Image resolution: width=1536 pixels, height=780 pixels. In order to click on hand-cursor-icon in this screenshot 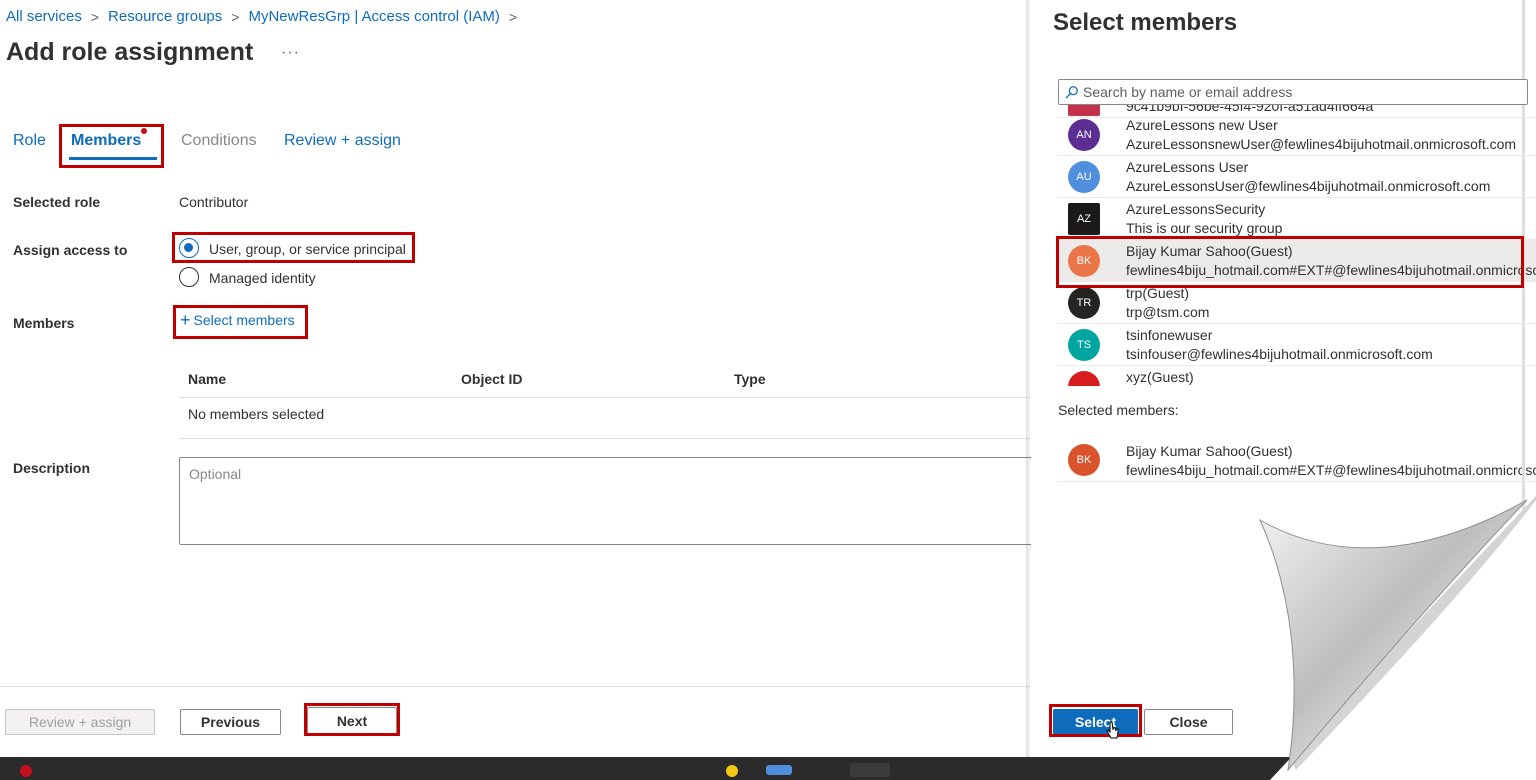, I will do `click(1112, 730)`.